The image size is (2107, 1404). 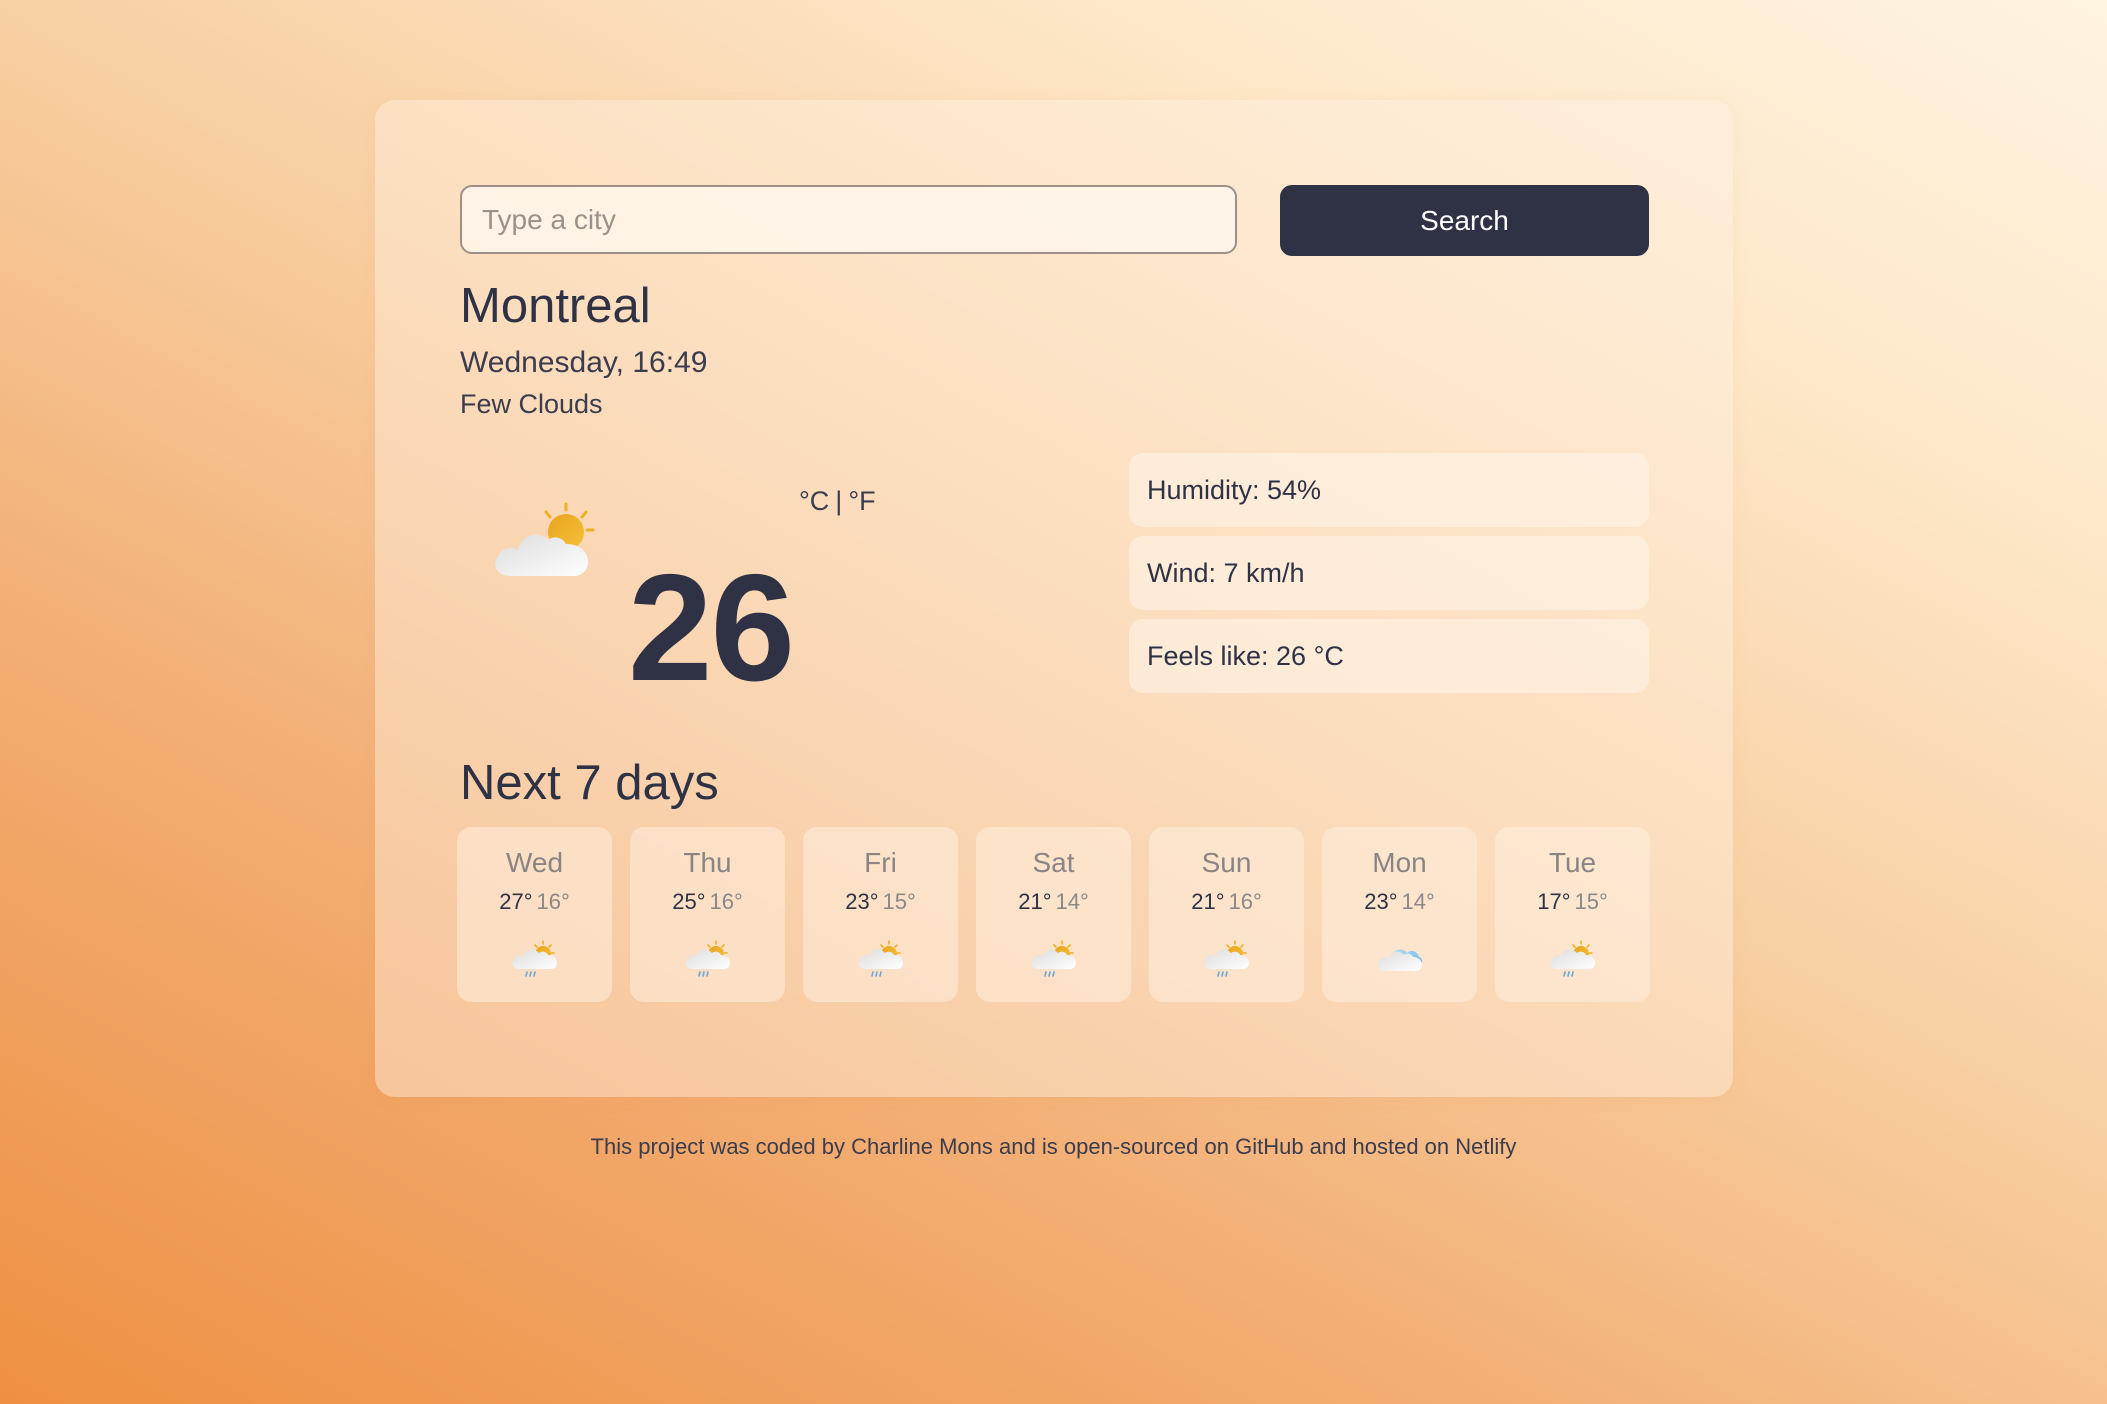 What do you see at coordinates (534, 902) in the screenshot?
I see `forecast-temps: 27° 16°` at bounding box center [534, 902].